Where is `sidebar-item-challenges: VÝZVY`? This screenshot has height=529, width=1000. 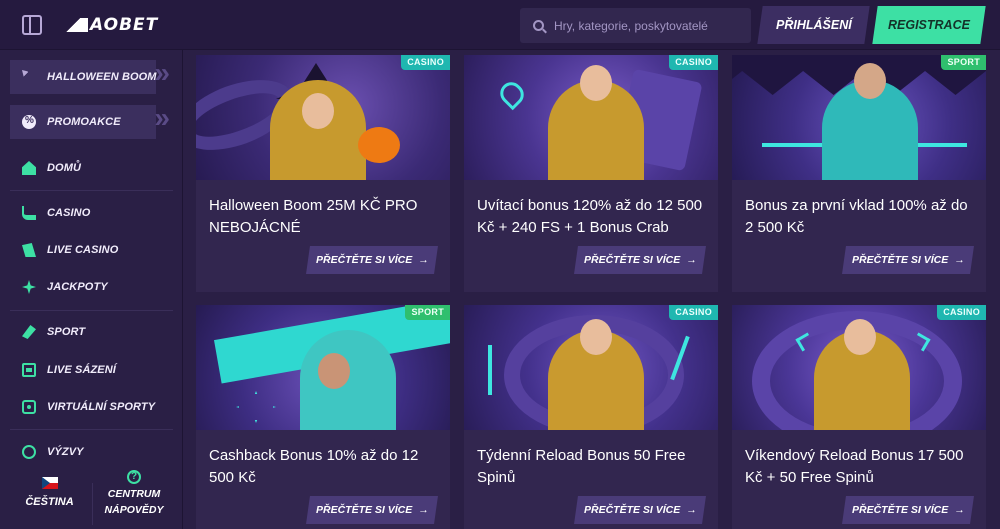 sidebar-item-challenges: VÝZVY is located at coordinates (93, 452).